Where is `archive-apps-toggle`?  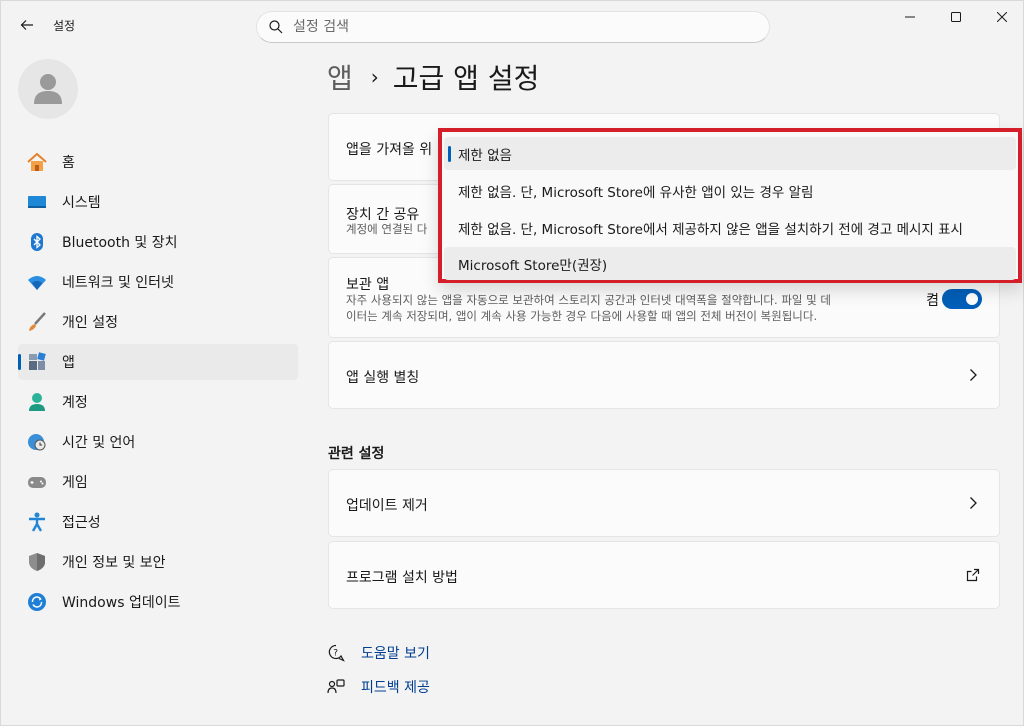 archive-apps-toggle is located at coordinates (962, 299).